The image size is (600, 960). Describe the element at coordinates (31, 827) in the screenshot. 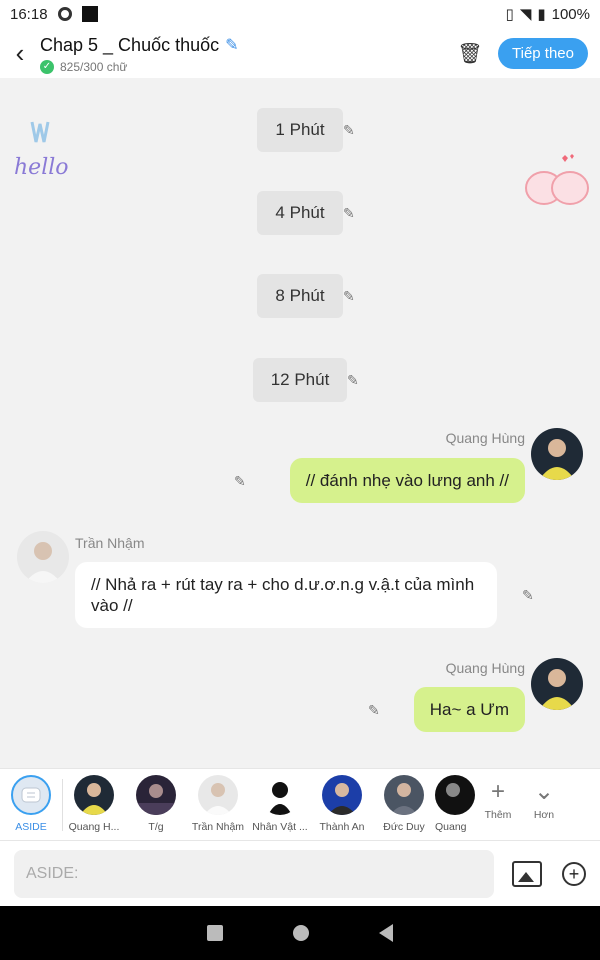

I see `character-label: ASIDE` at that location.